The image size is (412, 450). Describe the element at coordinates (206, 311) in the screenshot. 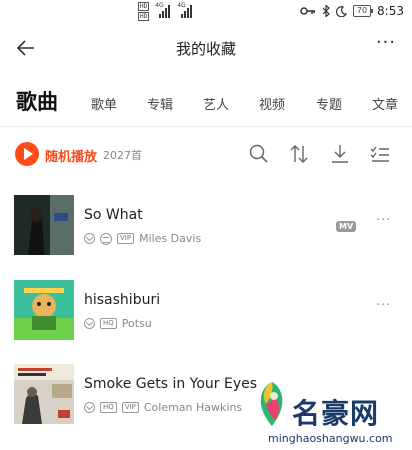

I see `song-row: hisashiburi HQ Potsu ···` at that location.